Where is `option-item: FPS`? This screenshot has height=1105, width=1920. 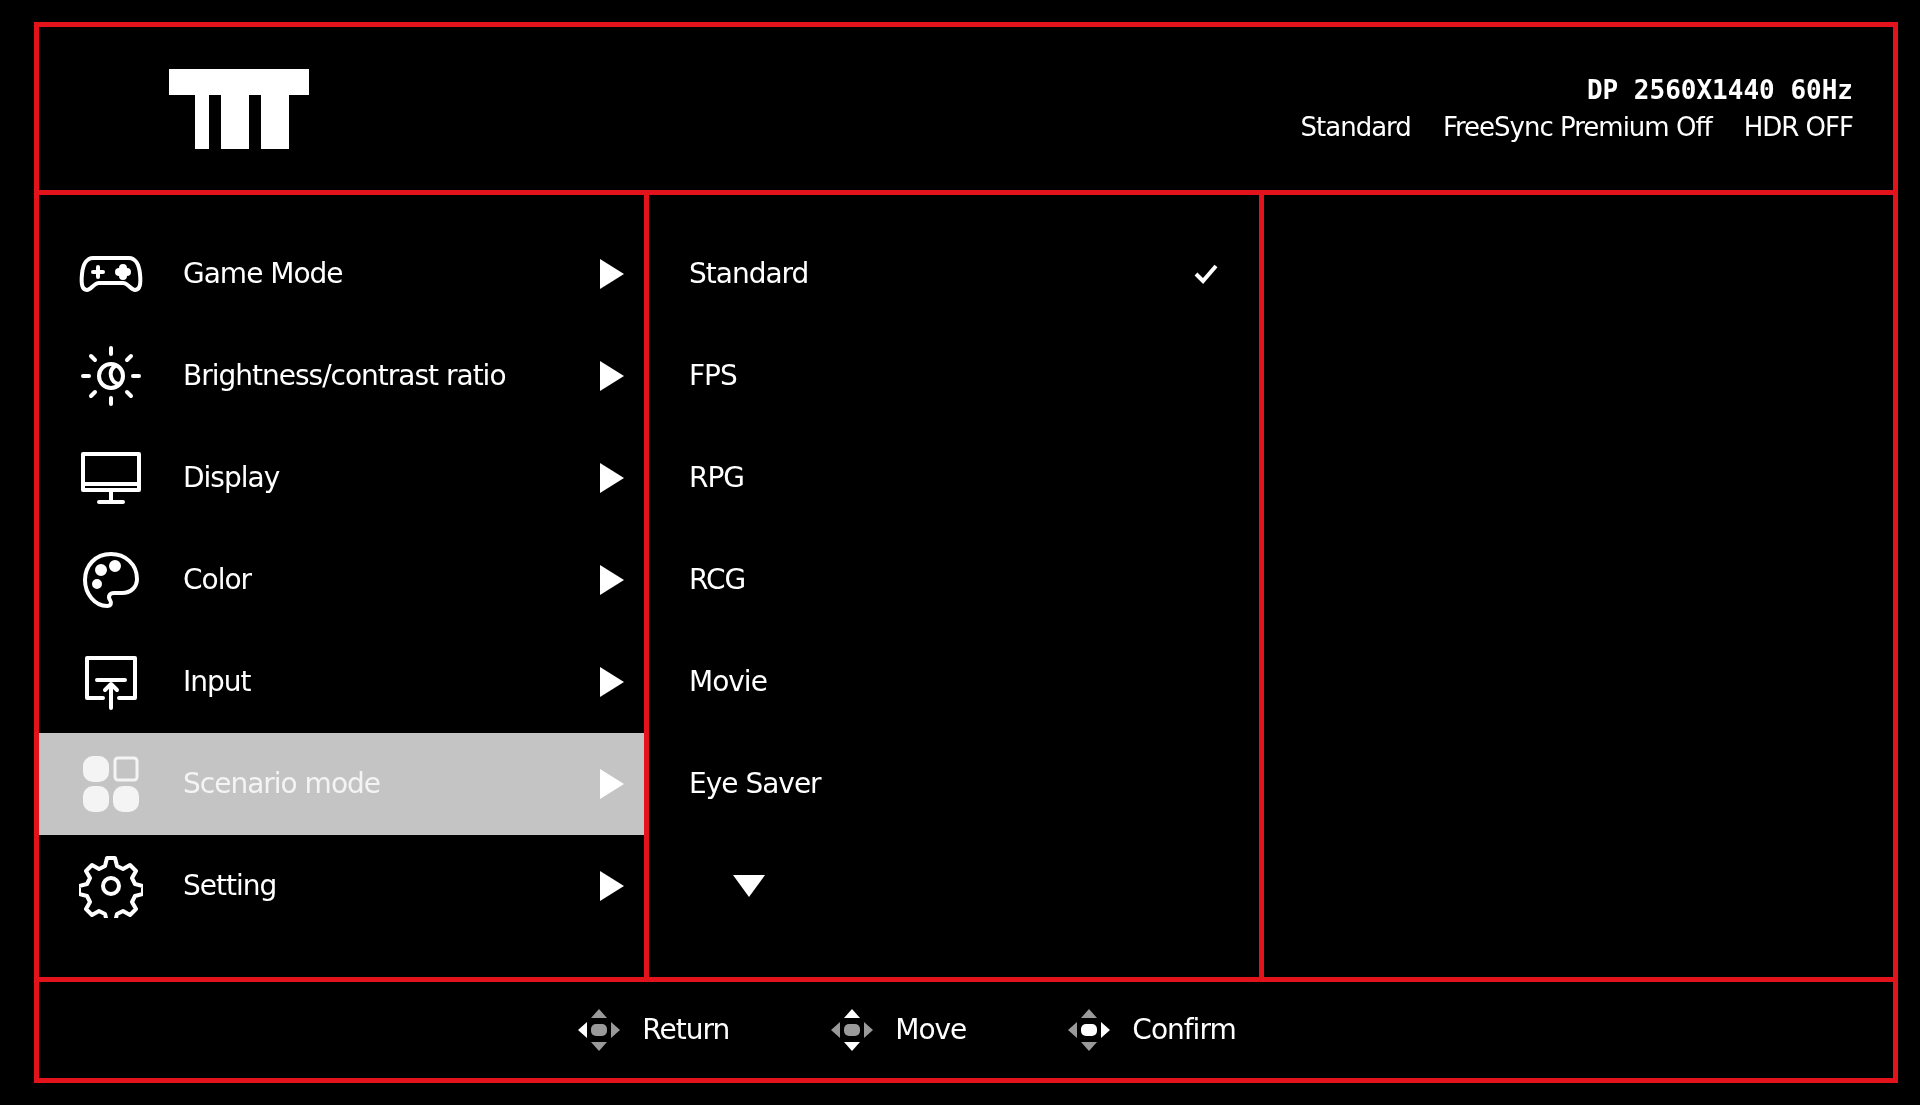
option-item: FPS is located at coordinates (954, 376).